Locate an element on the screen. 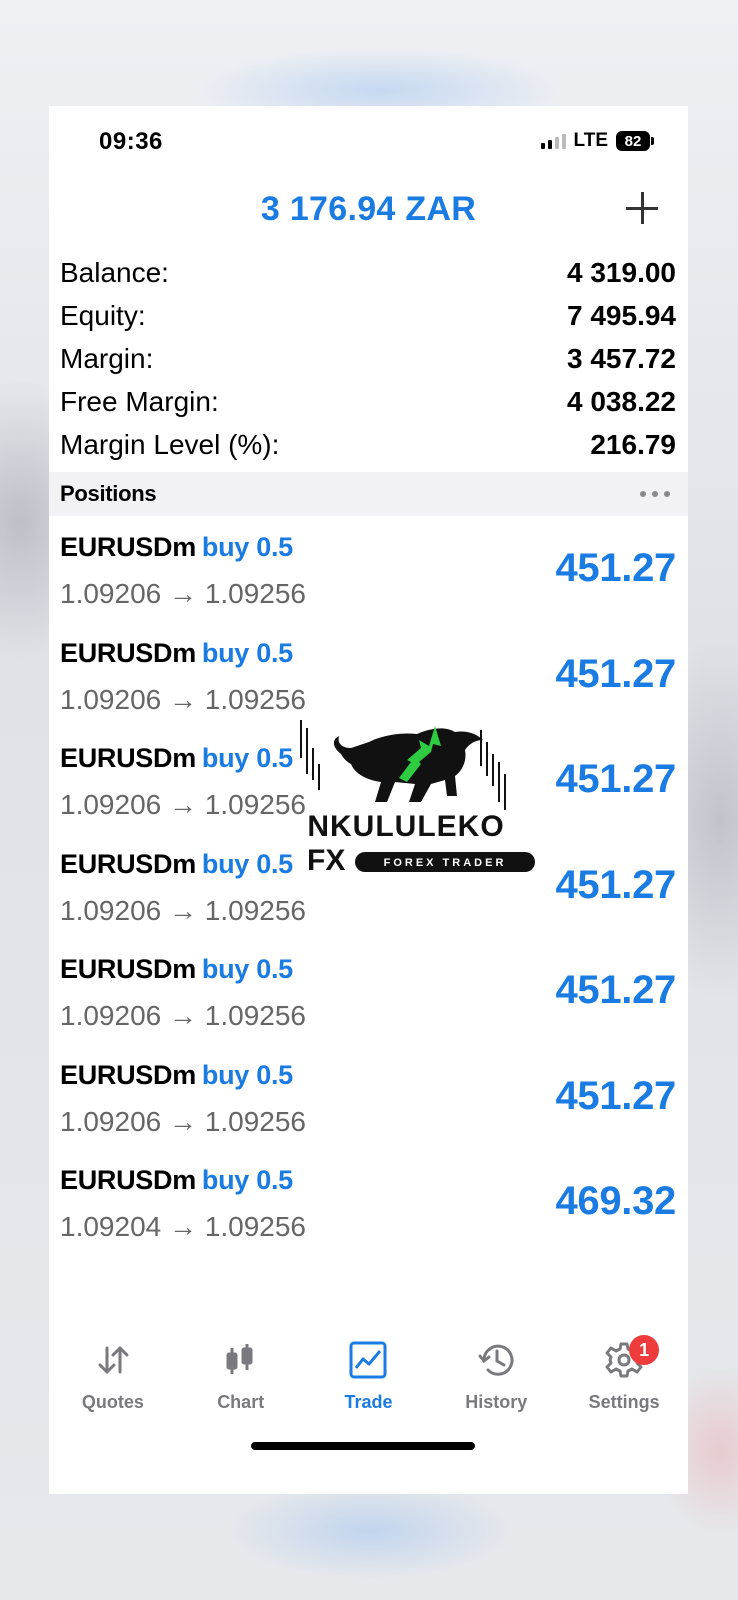 The image size is (738, 1600). bottom-tab-bar: Quotes Chart Trade History Settings 1 is located at coordinates (368, 1377).